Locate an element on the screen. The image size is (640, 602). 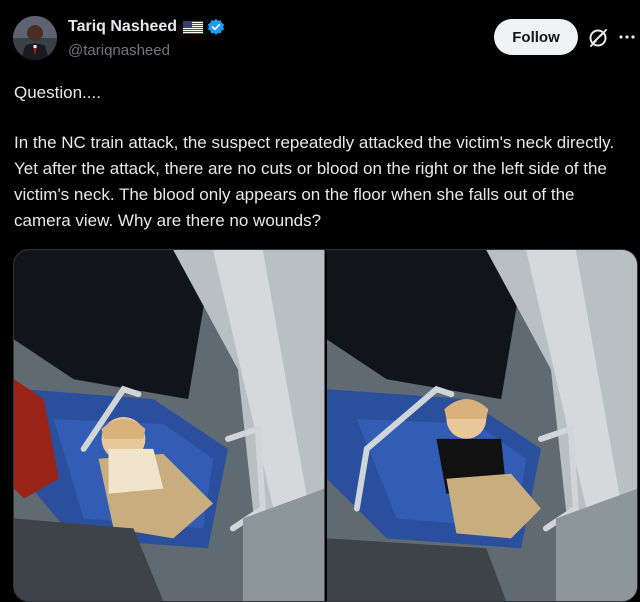
author-handle: @tariqnasheed is located at coordinates (119, 50).